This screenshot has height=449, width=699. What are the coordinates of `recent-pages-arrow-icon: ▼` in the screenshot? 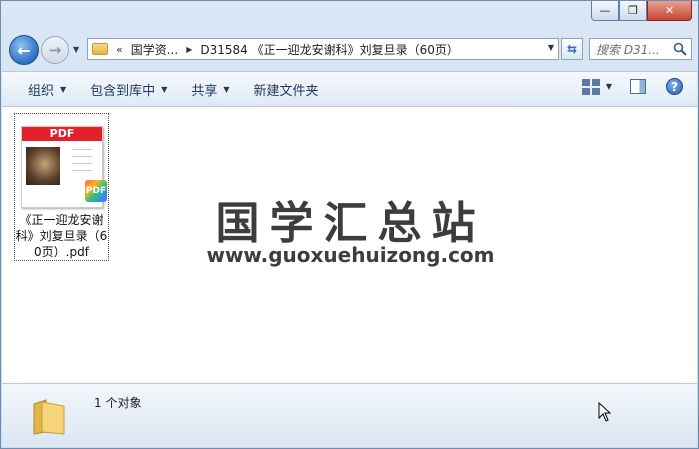 It's located at (76, 49).